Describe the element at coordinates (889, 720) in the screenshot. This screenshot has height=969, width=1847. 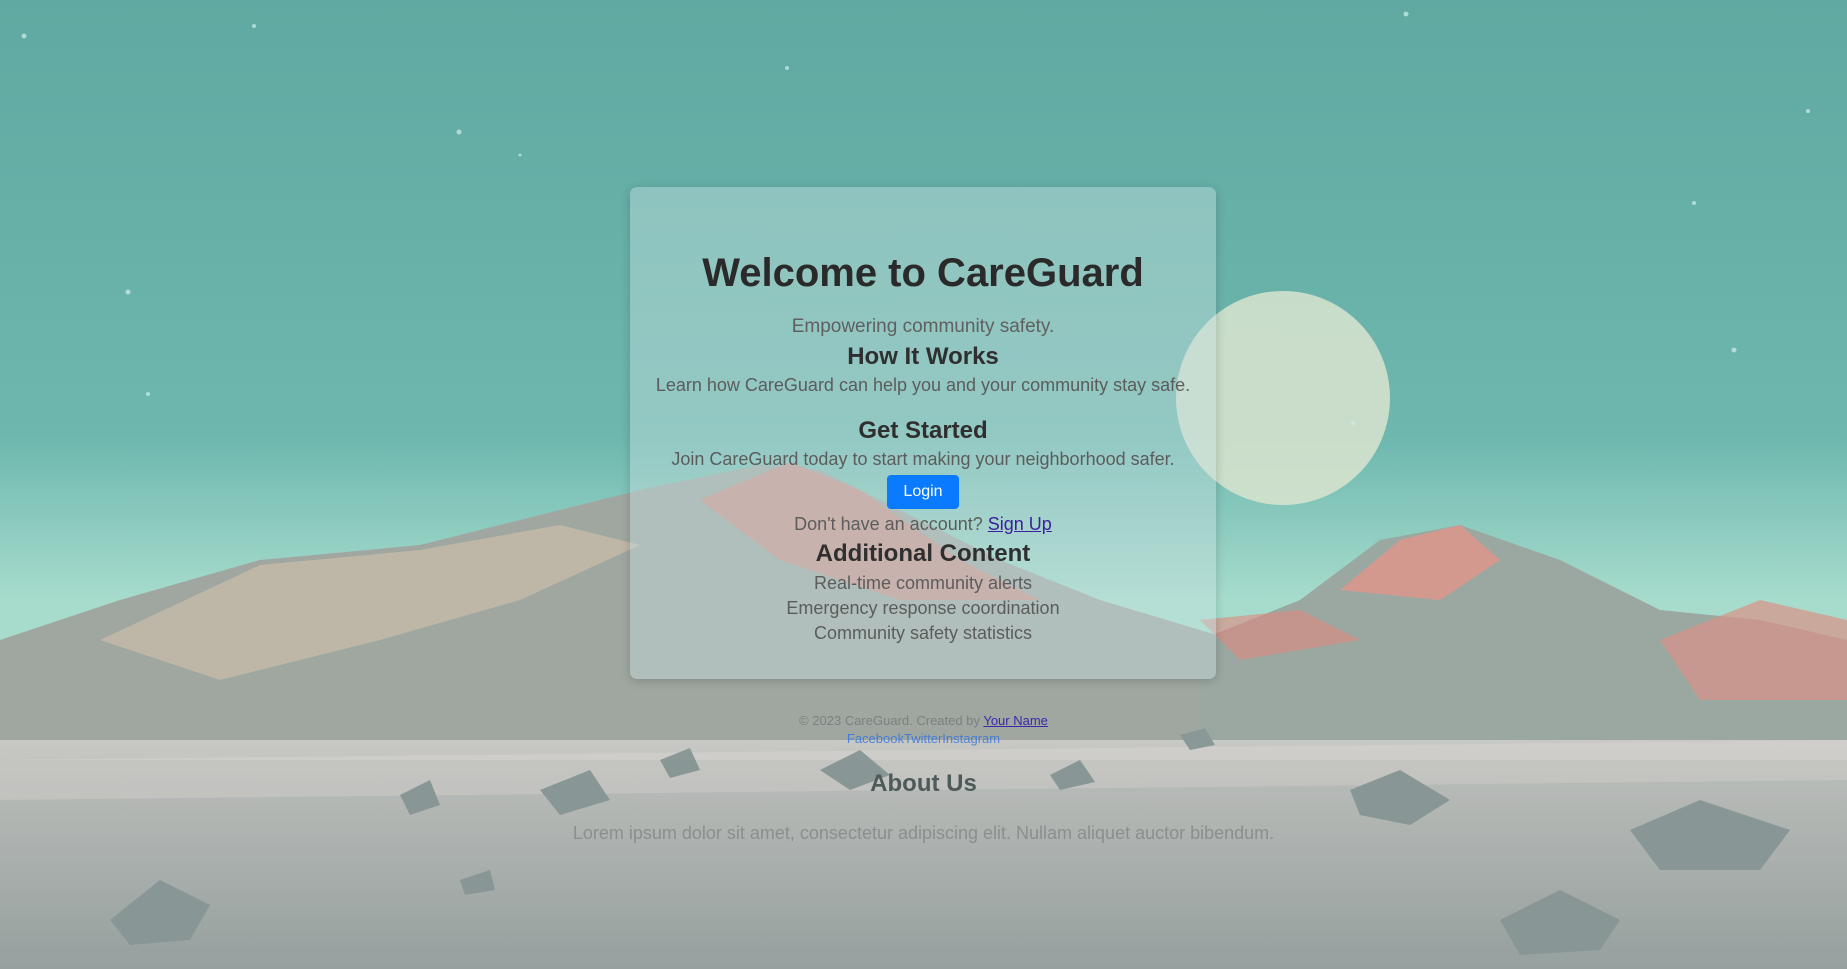
I see `copyright-text: © 2023 CareGuard. Created by` at that location.